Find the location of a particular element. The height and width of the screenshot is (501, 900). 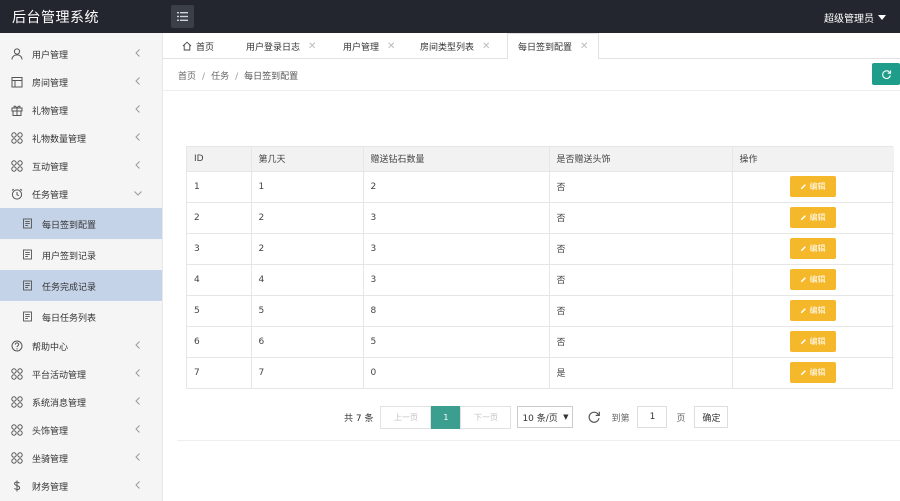

tab-room-type-list: 房间类型列表 ✕ is located at coordinates (455, 46).